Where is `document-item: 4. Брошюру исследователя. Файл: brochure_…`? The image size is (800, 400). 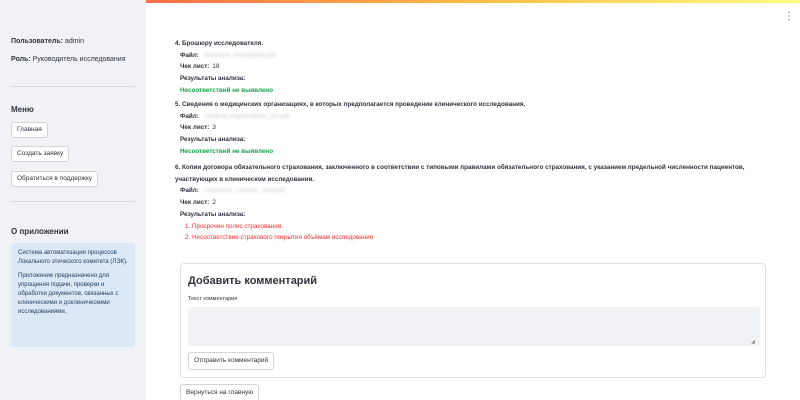
document-item: 4. Брошюру исследователя. Файл: brochure_… is located at coordinates (475, 67).